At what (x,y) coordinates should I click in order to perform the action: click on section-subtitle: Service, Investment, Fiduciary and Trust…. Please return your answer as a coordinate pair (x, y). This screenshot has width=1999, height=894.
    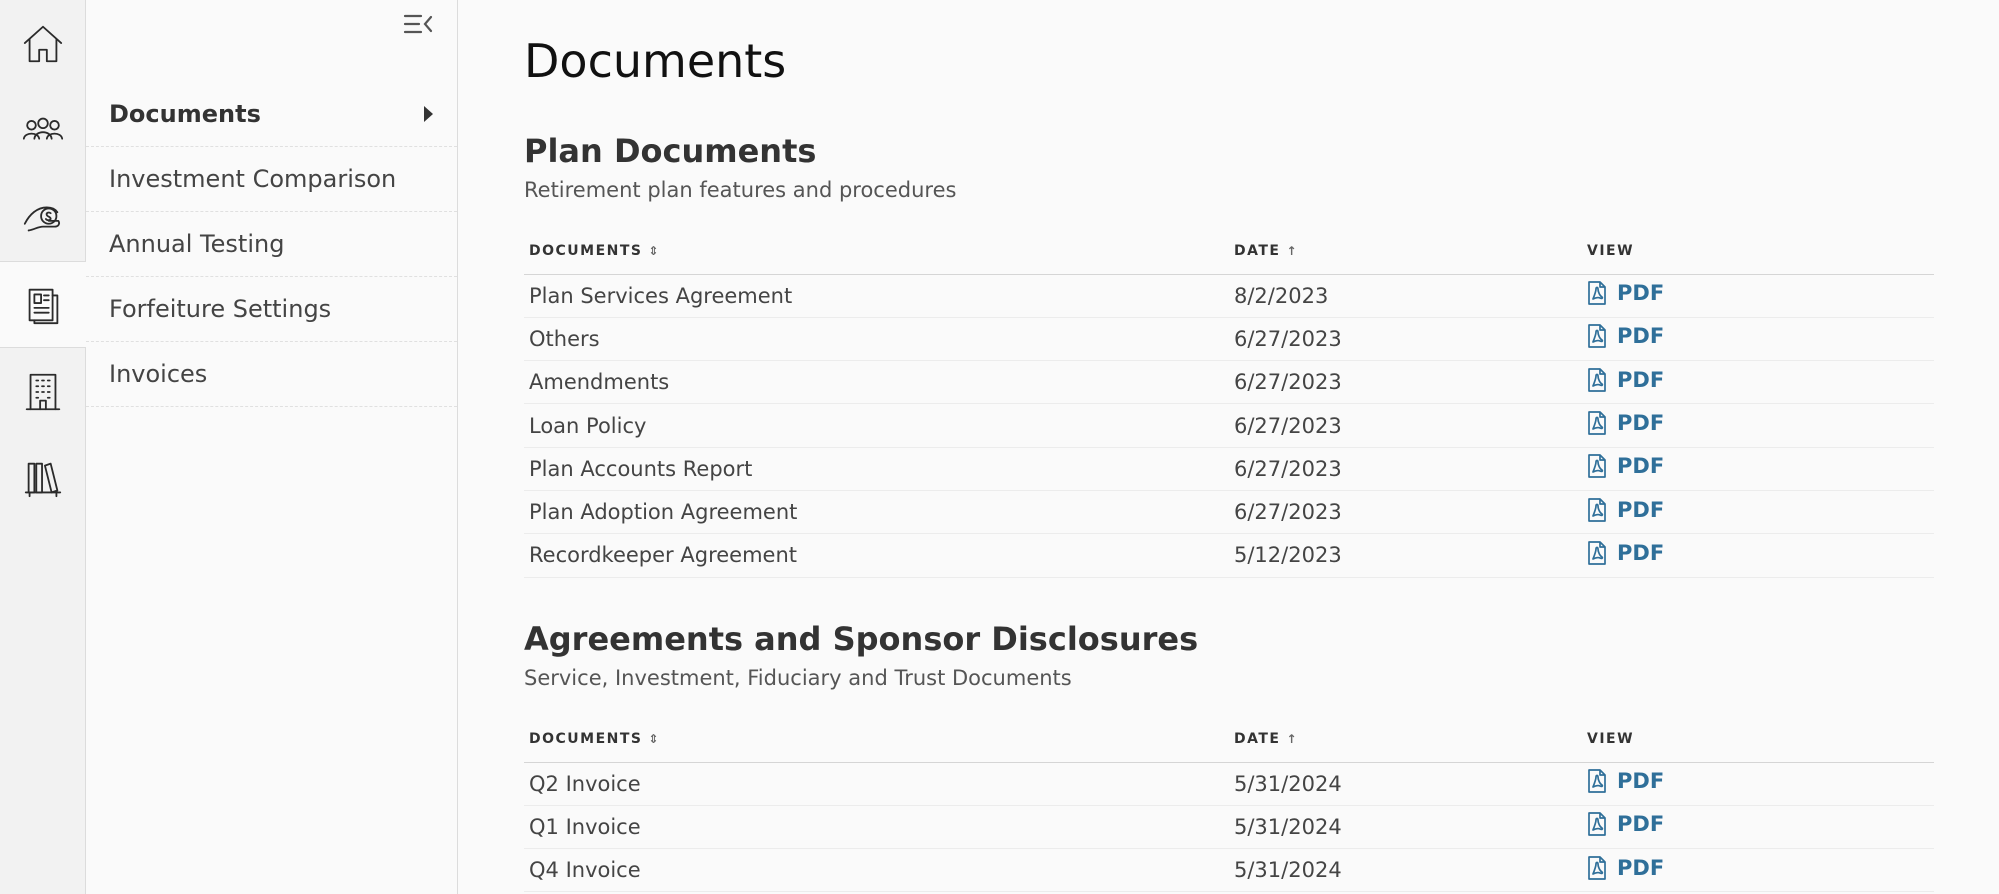
    Looking at the image, I should click on (798, 678).